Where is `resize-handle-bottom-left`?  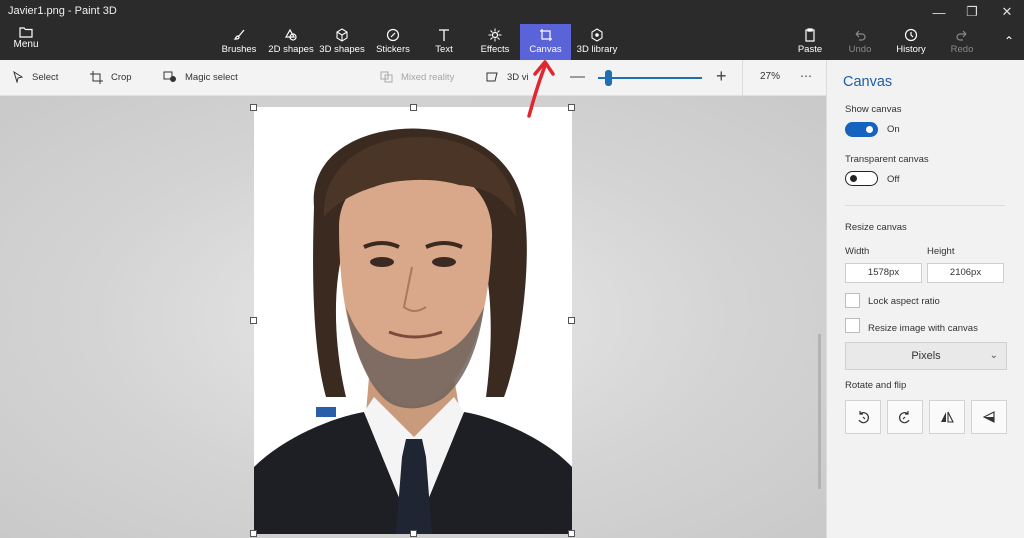
resize-handle-bottom-left is located at coordinates (253, 533).